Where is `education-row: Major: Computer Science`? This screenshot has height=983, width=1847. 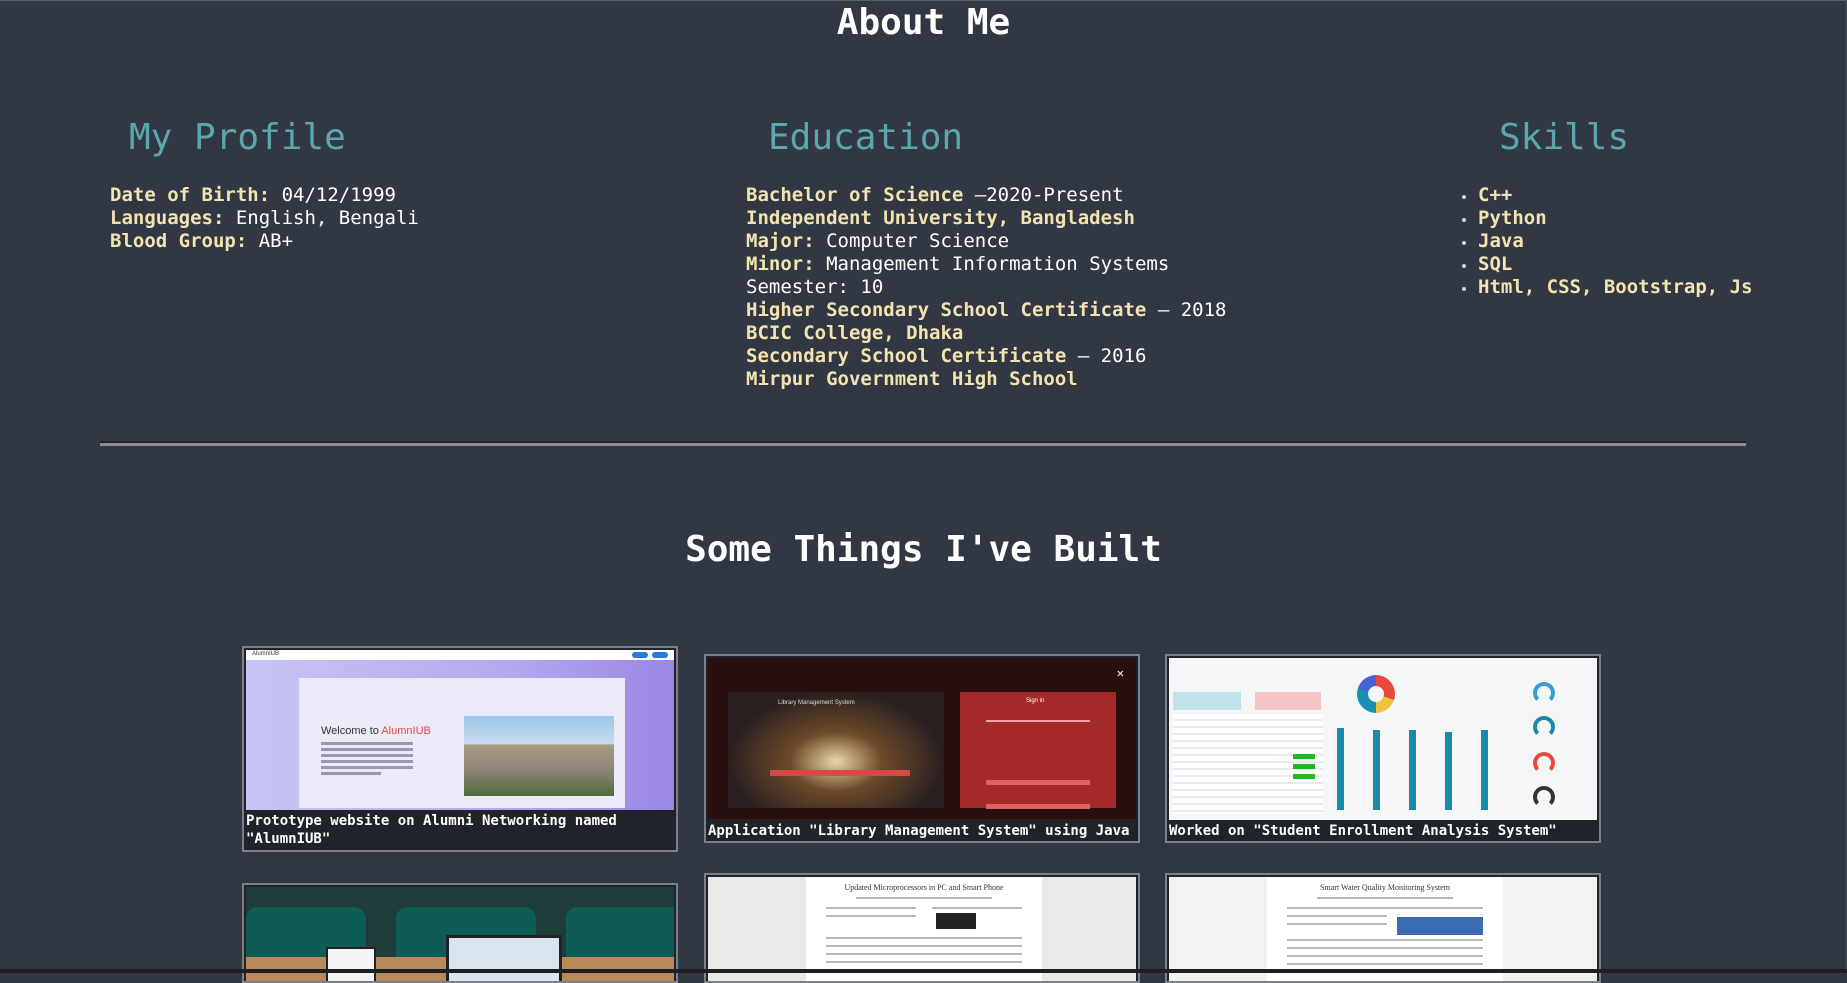 education-row: Major: Computer Science is located at coordinates (986, 241).